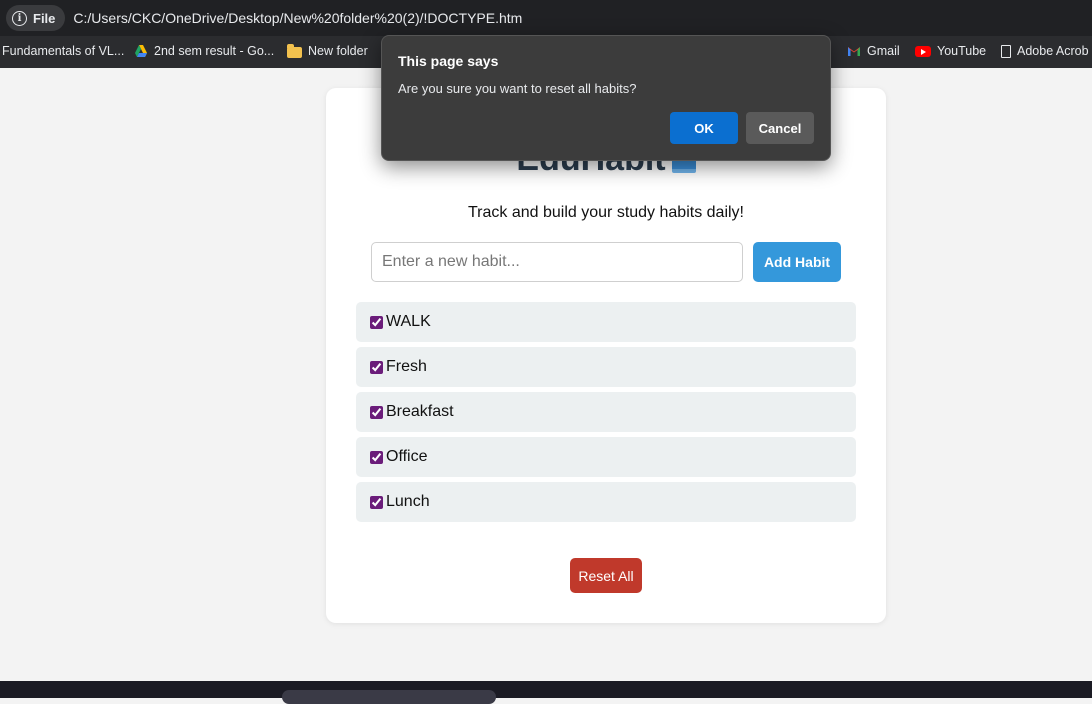 Image resolution: width=1092 pixels, height=704 pixels. Describe the element at coordinates (962, 51) in the screenshot. I see `bookmark-label: YouTube` at that location.